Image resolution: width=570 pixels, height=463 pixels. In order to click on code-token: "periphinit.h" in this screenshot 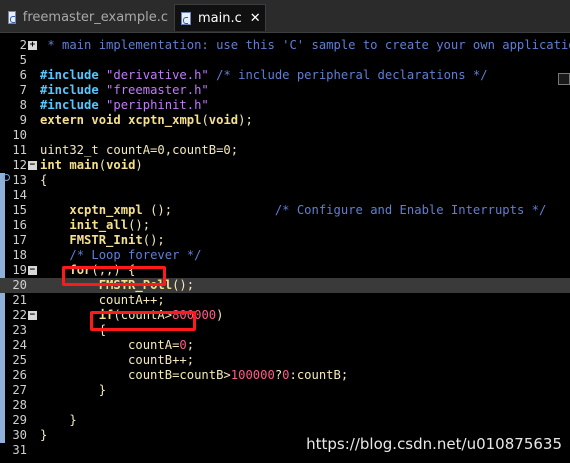, I will do `click(157, 105)`.